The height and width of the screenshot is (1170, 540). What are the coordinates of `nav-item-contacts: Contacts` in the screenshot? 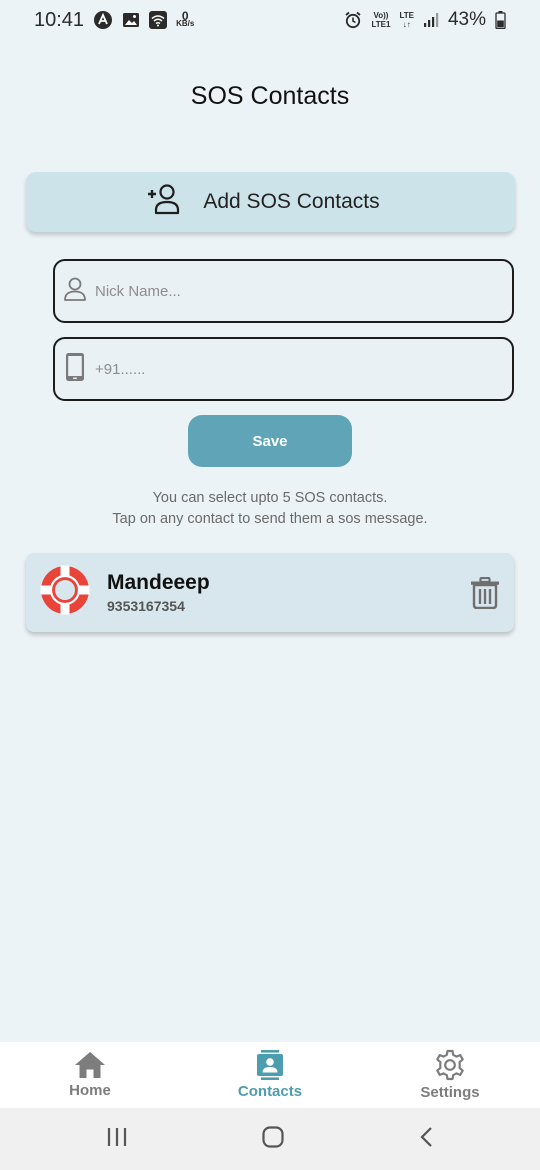 It's located at (270, 1075).